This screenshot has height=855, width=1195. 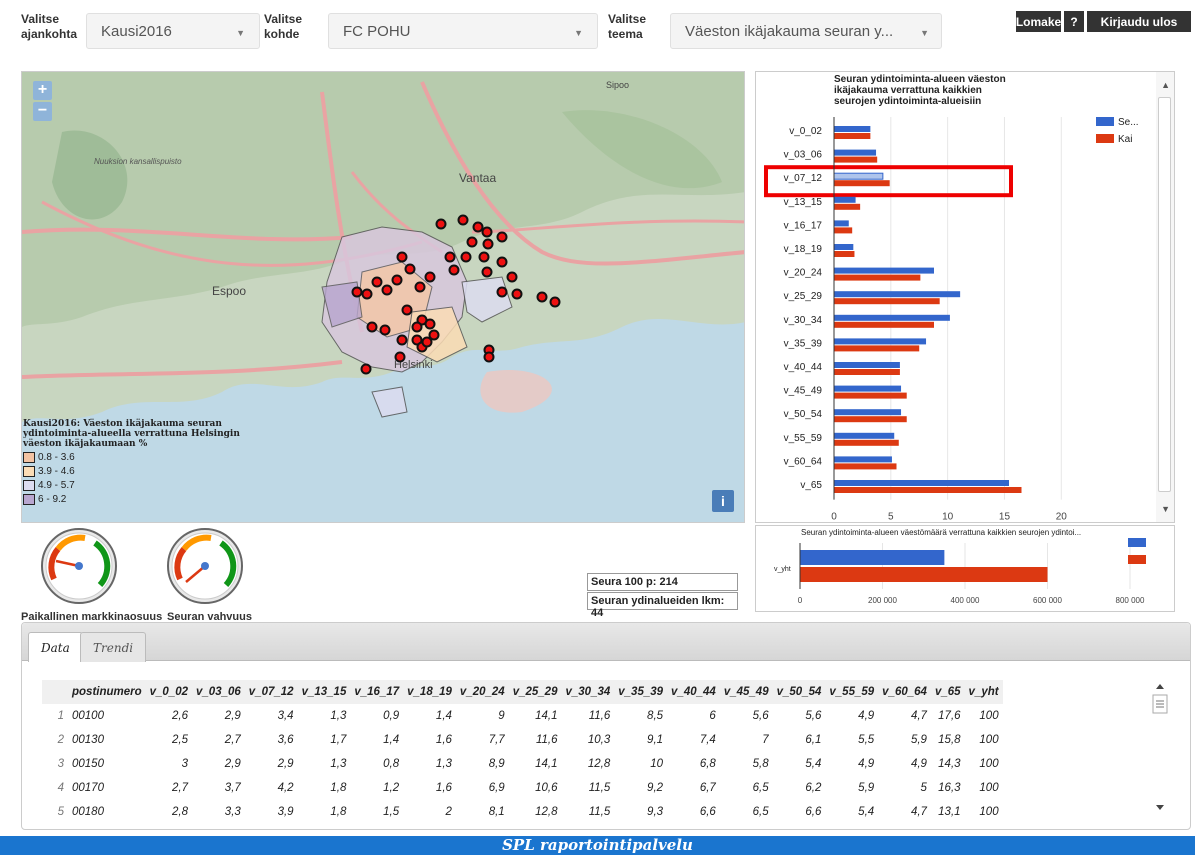 What do you see at coordinates (535, 692) in the screenshot?
I see `column-header: v_25_29` at bounding box center [535, 692].